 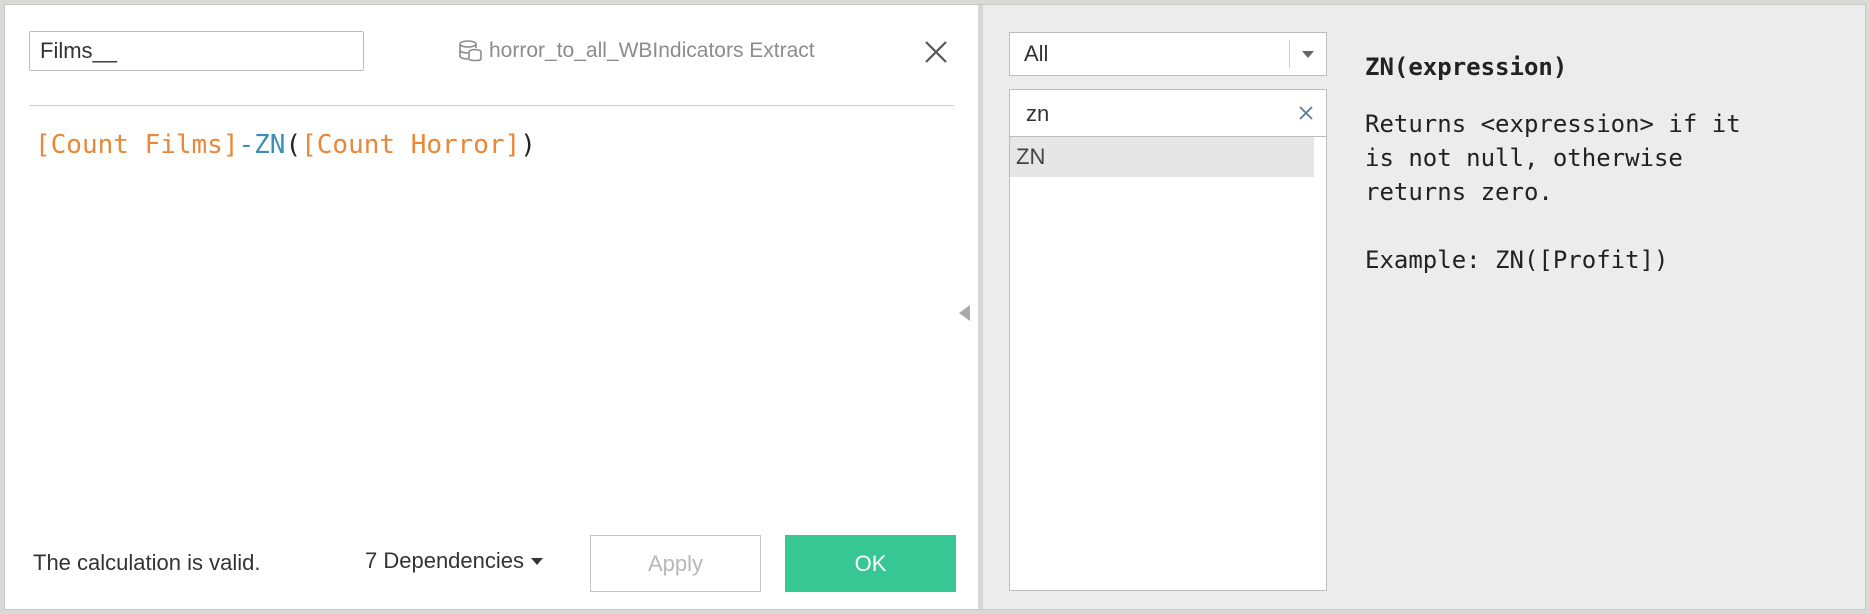 I want to click on function-list: ZN, so click(x=1168, y=364).